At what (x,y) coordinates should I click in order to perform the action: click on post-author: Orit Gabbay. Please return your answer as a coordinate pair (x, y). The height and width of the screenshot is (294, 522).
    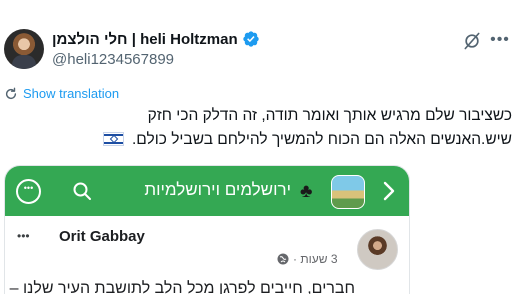
    Looking at the image, I should click on (102, 236).